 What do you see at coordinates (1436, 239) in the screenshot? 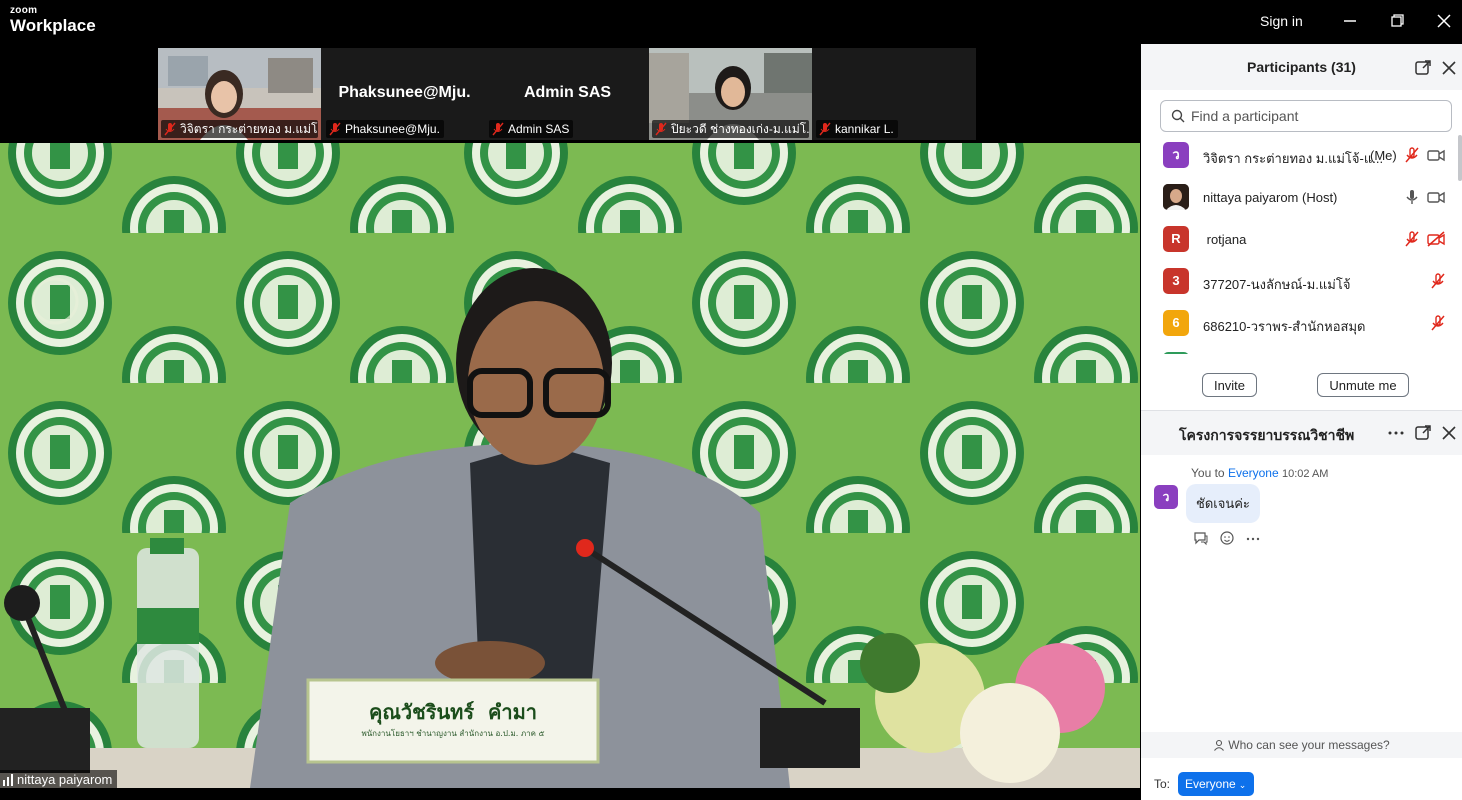
I see `video-off-icon` at bounding box center [1436, 239].